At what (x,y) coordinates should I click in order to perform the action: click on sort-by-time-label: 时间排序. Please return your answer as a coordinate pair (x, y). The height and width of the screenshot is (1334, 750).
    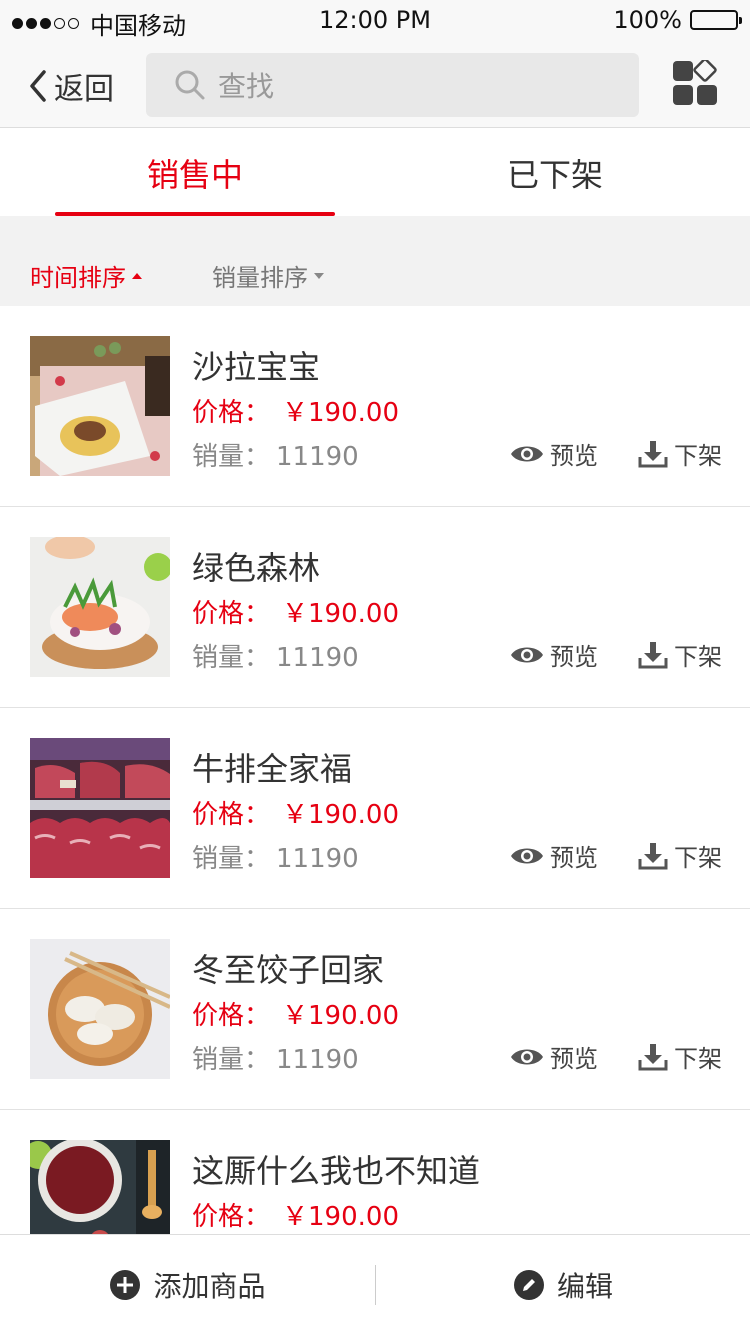
    Looking at the image, I should click on (78, 278).